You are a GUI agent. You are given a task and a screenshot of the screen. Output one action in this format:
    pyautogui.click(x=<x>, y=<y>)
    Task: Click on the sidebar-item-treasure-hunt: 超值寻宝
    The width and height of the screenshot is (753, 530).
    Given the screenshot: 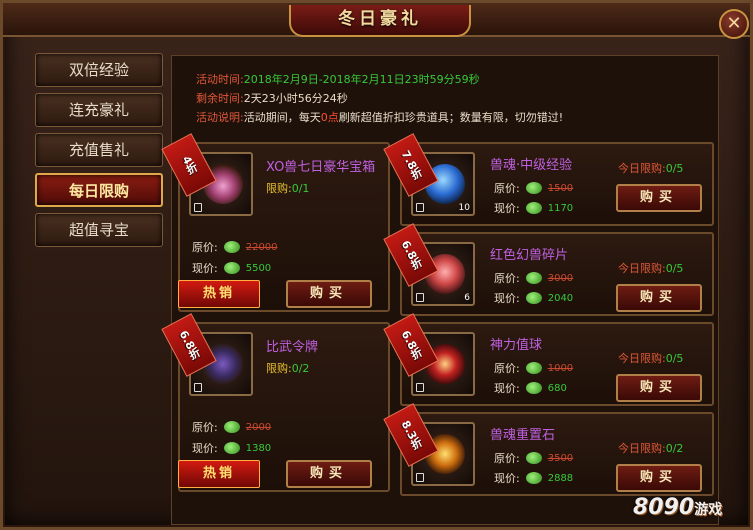 What is the action you would take?
    pyautogui.click(x=99, y=230)
    